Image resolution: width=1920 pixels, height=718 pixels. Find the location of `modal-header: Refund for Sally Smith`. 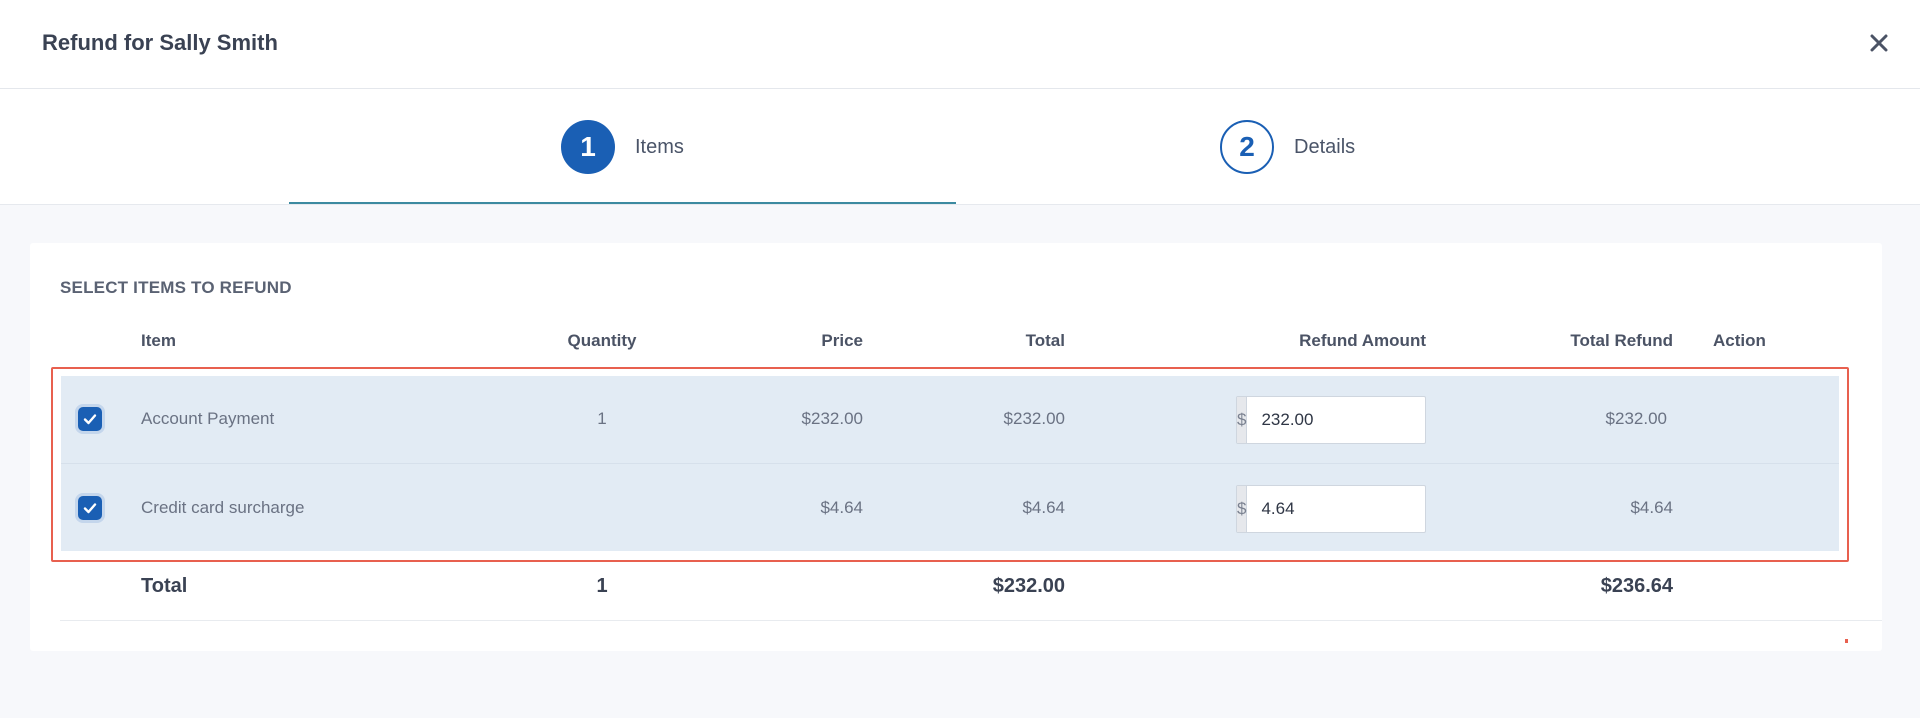

modal-header: Refund for Sally Smith is located at coordinates (960, 44).